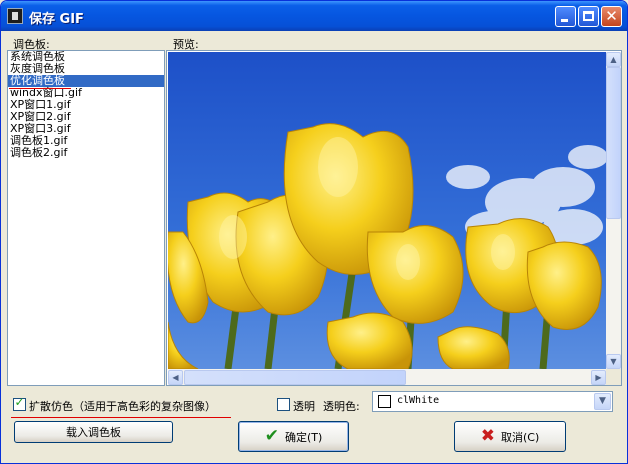 The image size is (628, 464). I want to click on title-bar: 保存 GIF ✕, so click(314, 16).